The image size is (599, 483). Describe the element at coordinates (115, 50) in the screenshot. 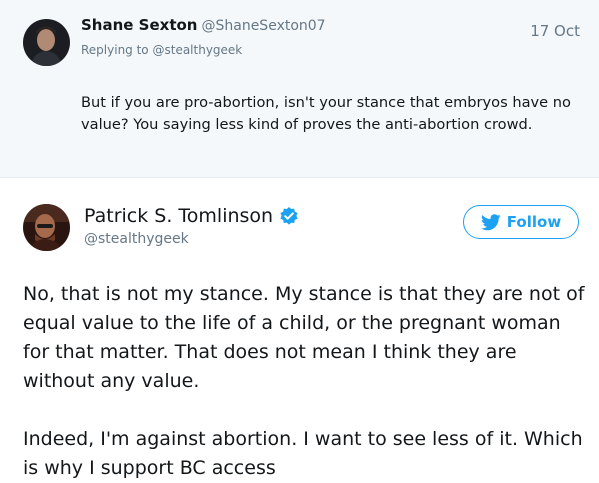

I see `replying-to-label: Replying to` at that location.